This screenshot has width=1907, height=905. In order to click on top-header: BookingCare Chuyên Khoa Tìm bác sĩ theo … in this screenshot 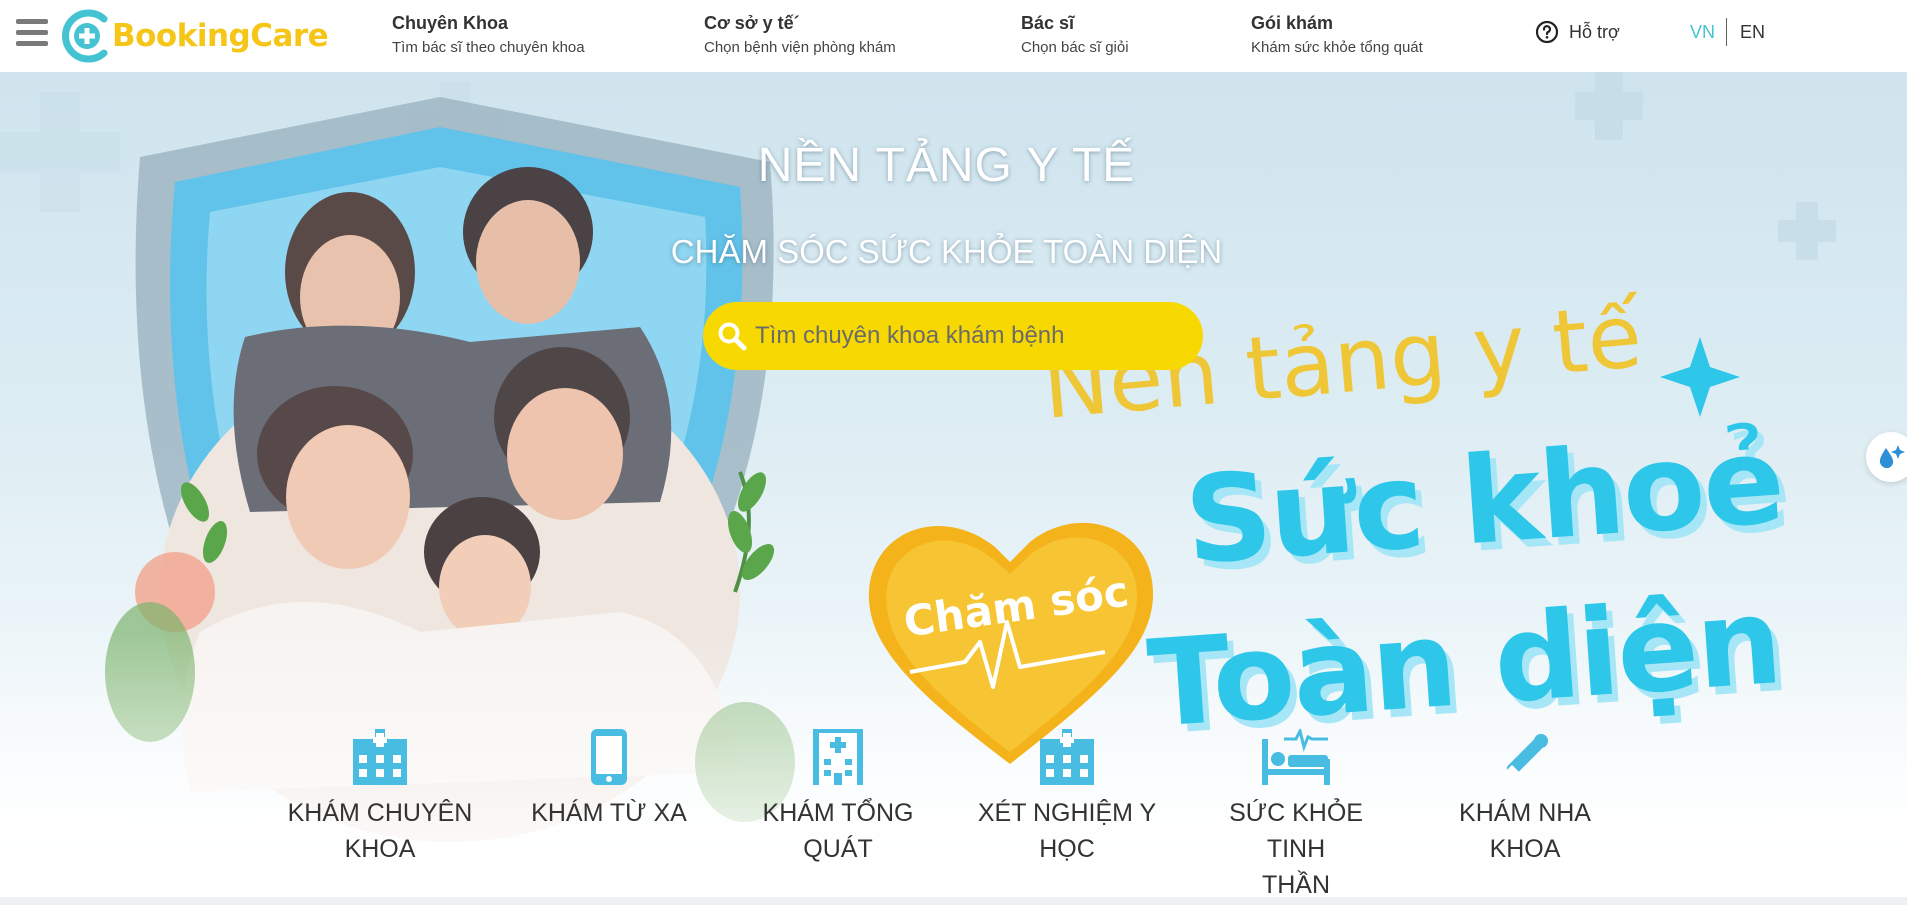, I will do `click(953, 36)`.